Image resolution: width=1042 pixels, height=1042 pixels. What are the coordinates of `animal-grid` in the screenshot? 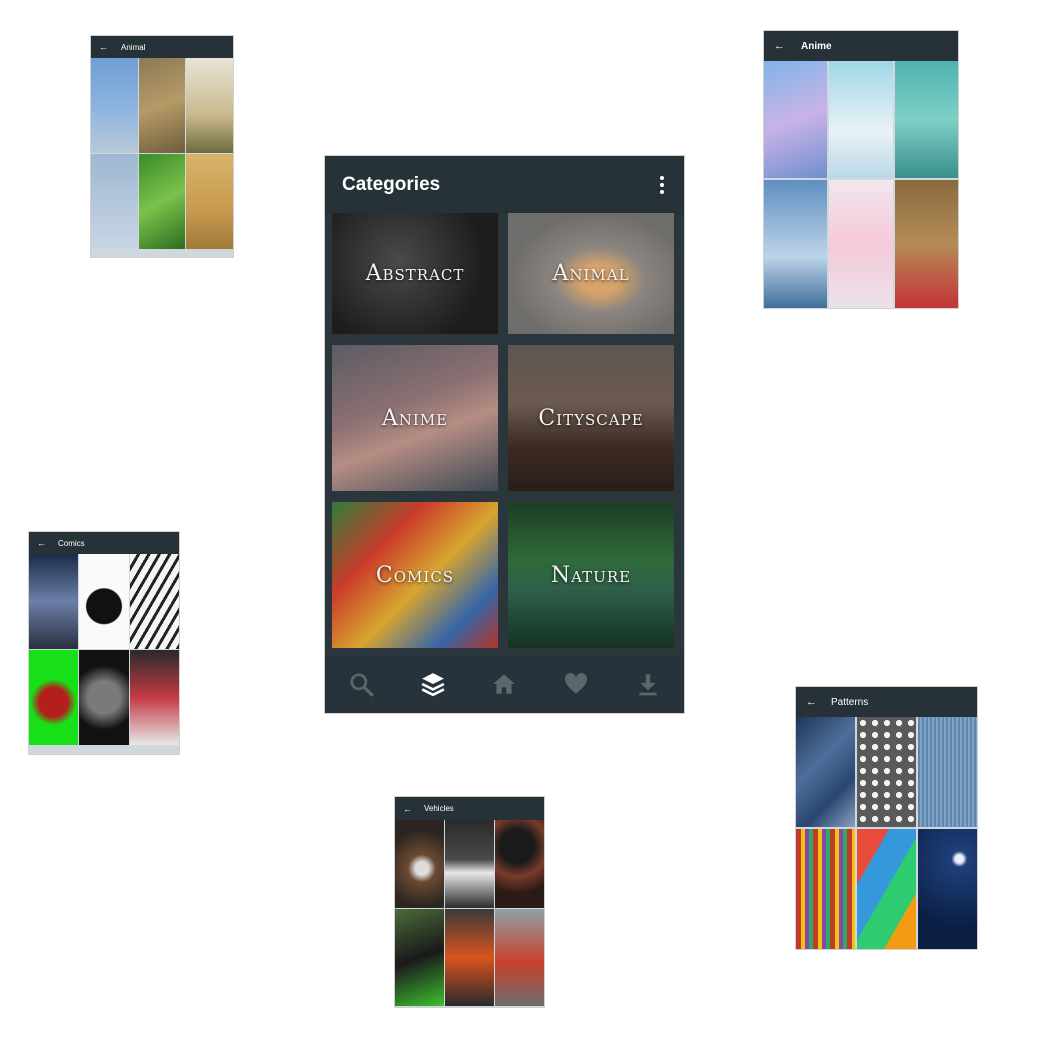 It's located at (162, 157).